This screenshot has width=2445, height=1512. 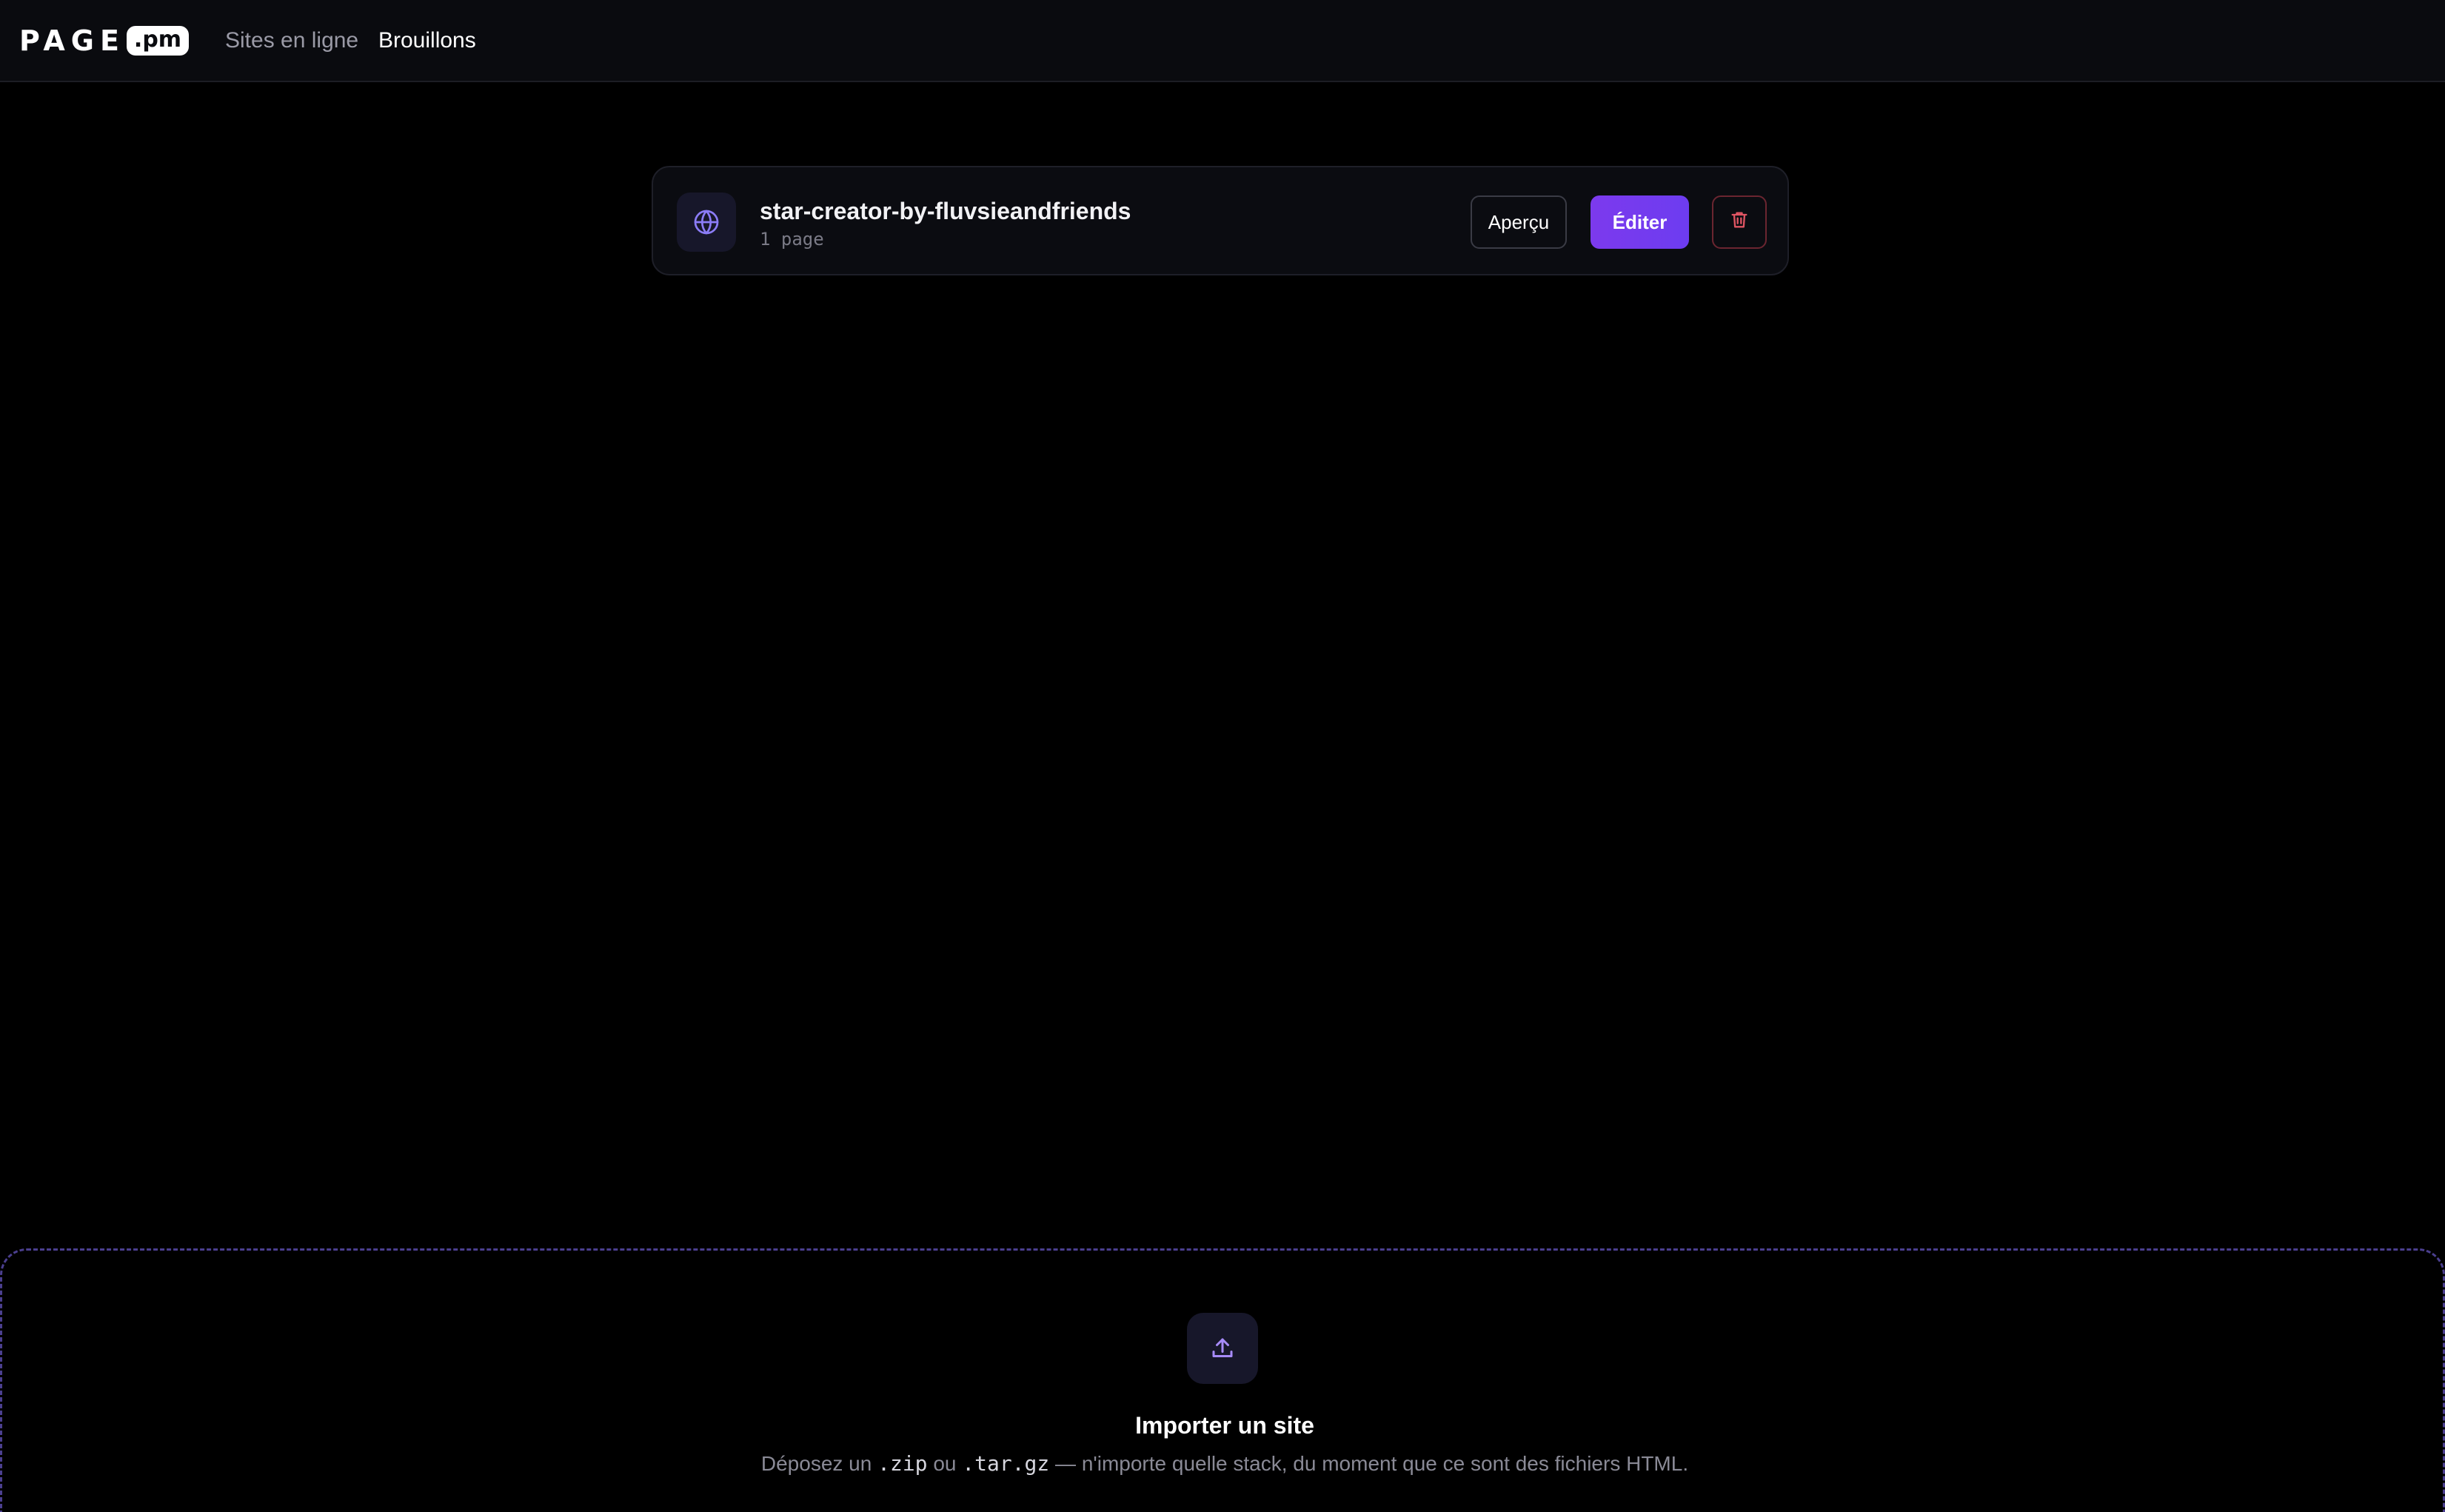 What do you see at coordinates (291, 41) in the screenshot?
I see `nav-link-sites-en-ligne: Sites en ligne` at bounding box center [291, 41].